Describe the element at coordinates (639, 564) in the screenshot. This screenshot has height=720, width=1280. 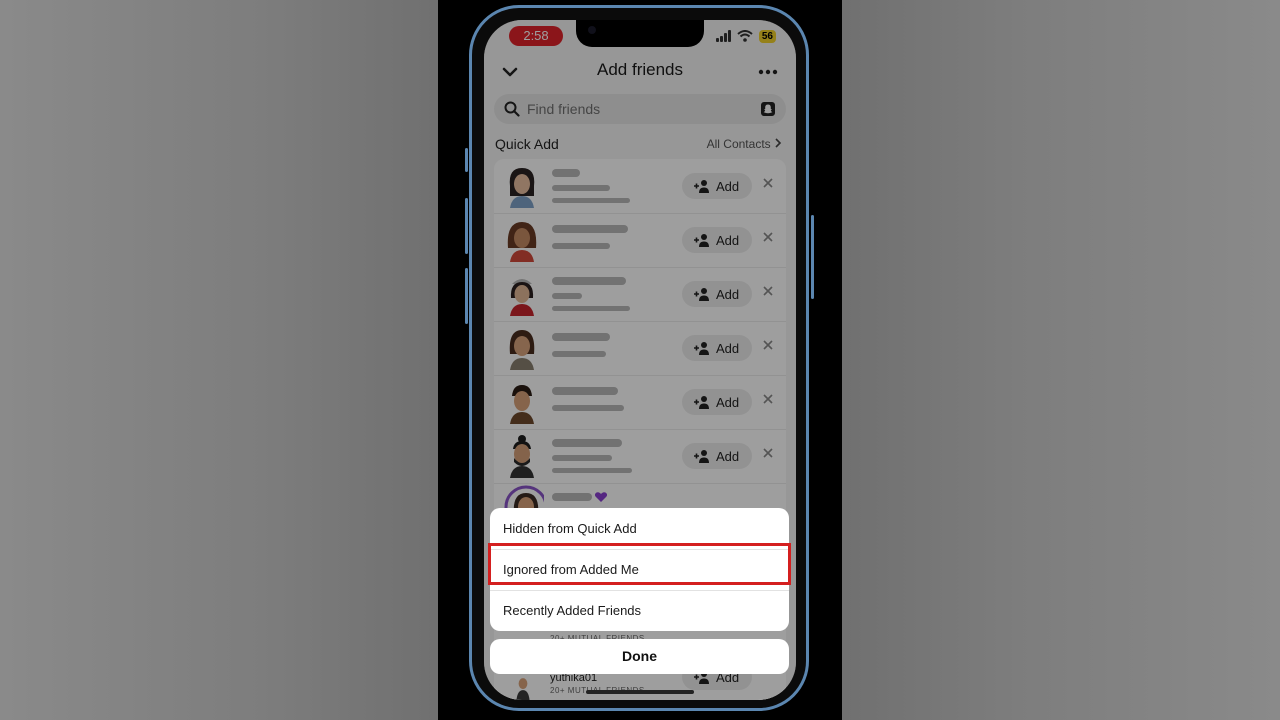
I see `highlight-box` at that location.